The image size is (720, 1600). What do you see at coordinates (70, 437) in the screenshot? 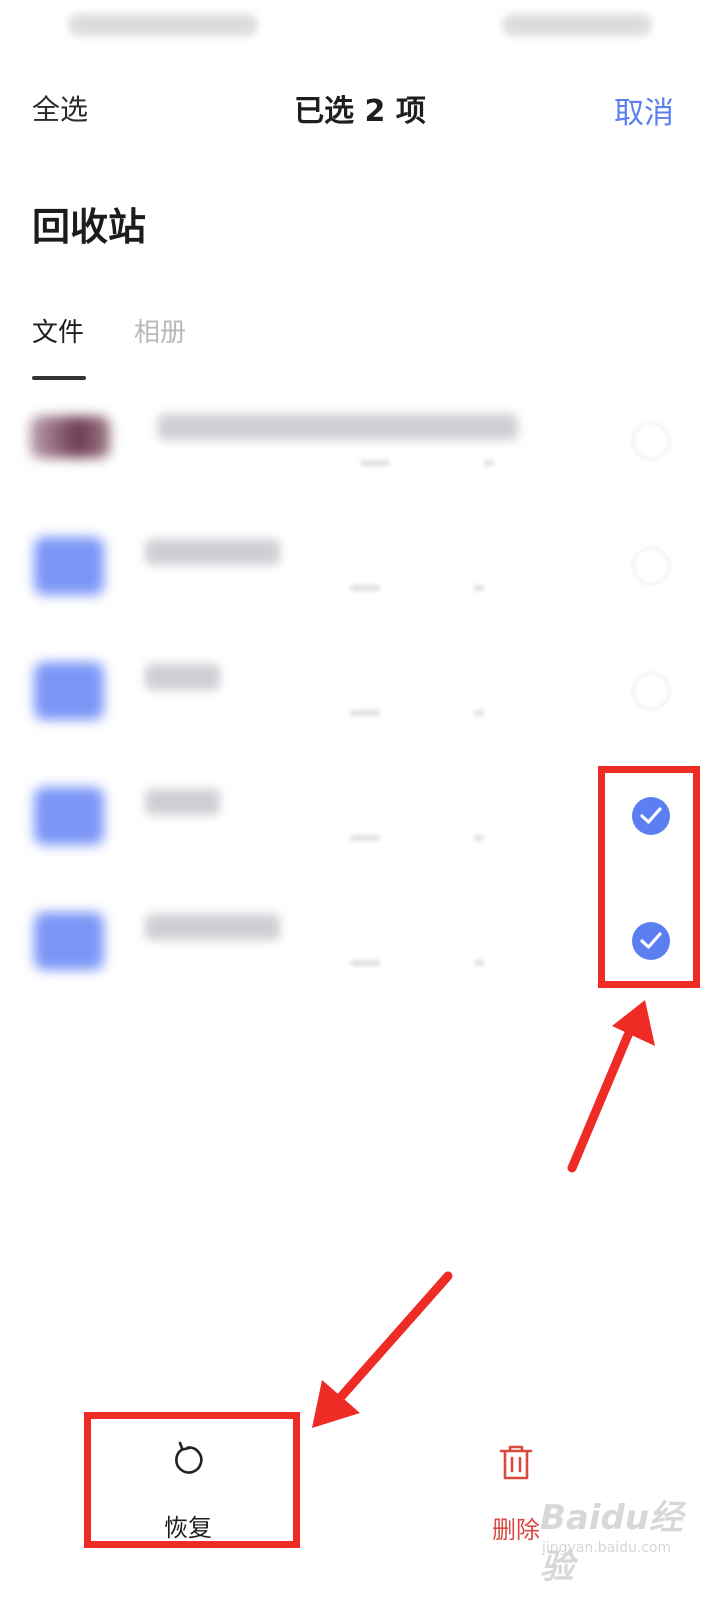
I see `image-thumbnail-icon` at bounding box center [70, 437].